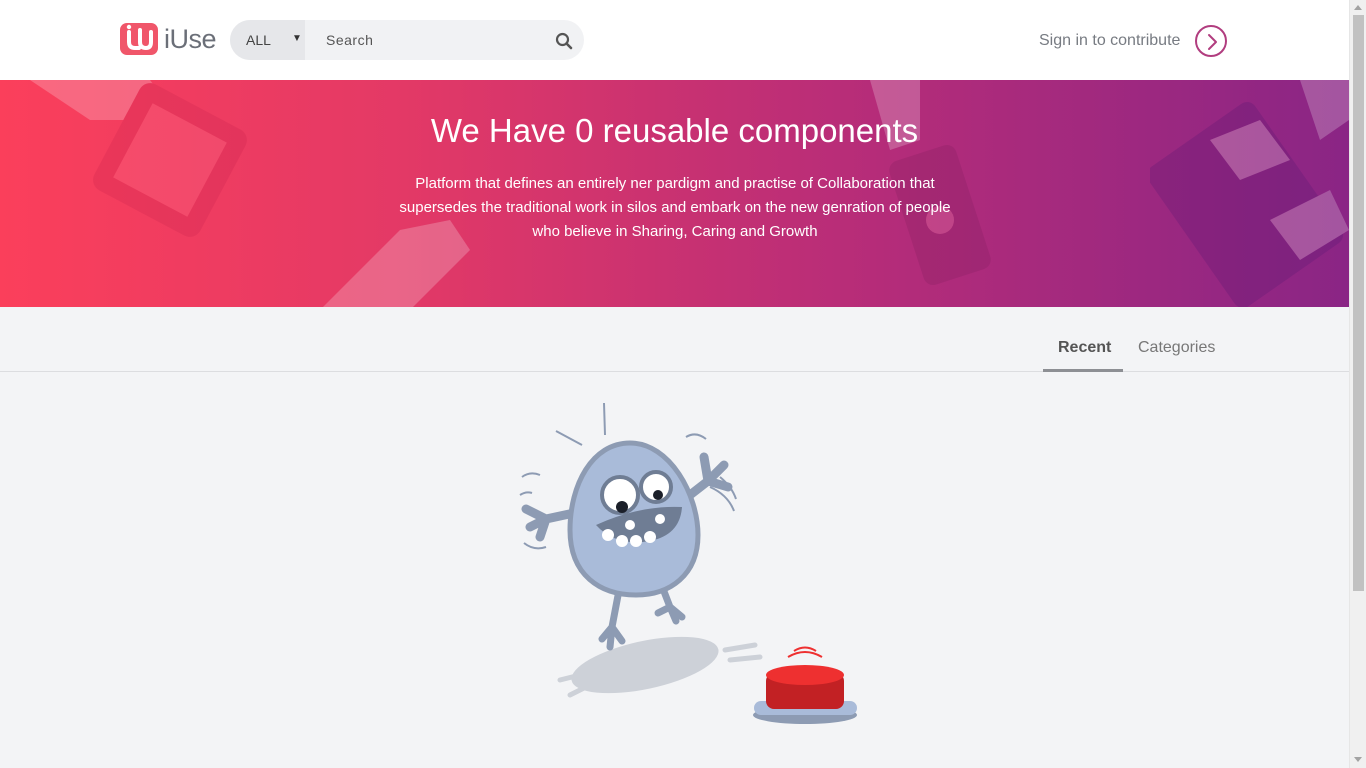 This screenshot has width=1366, height=768. What do you see at coordinates (1358, 303) in the screenshot?
I see `scrollbar-thumb` at bounding box center [1358, 303].